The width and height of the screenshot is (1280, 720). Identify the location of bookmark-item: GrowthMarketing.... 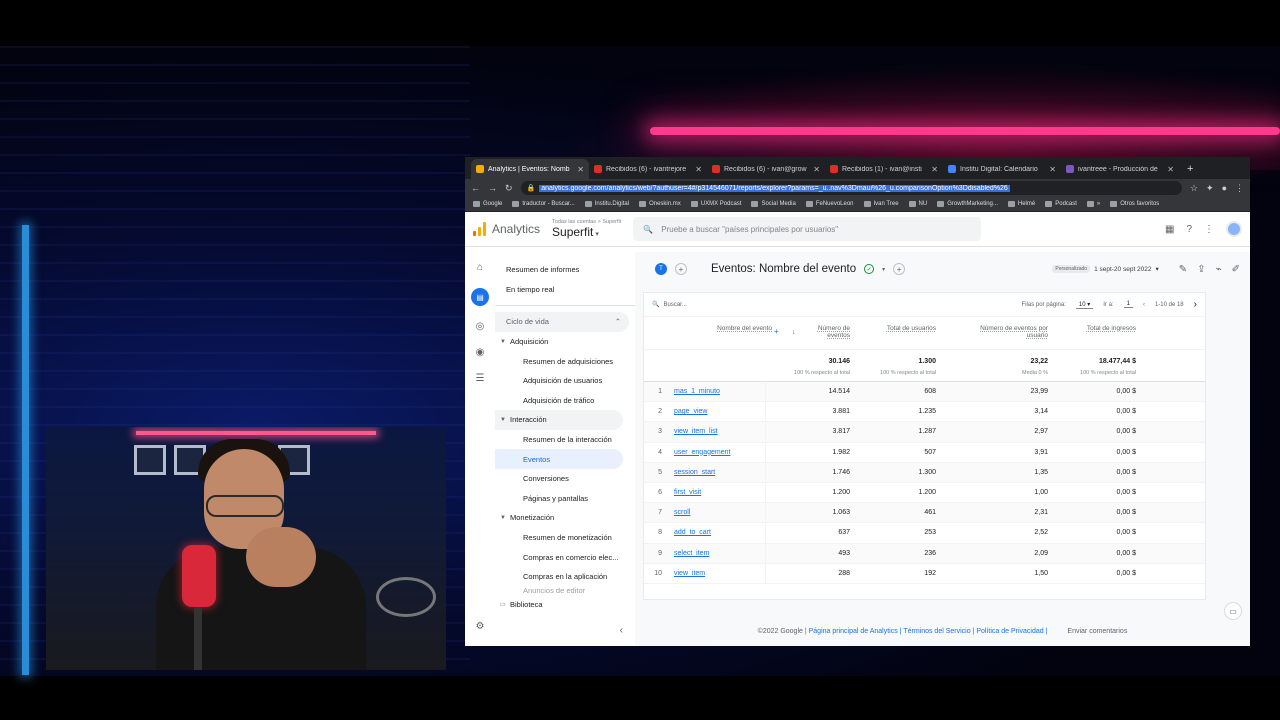
(967, 204).